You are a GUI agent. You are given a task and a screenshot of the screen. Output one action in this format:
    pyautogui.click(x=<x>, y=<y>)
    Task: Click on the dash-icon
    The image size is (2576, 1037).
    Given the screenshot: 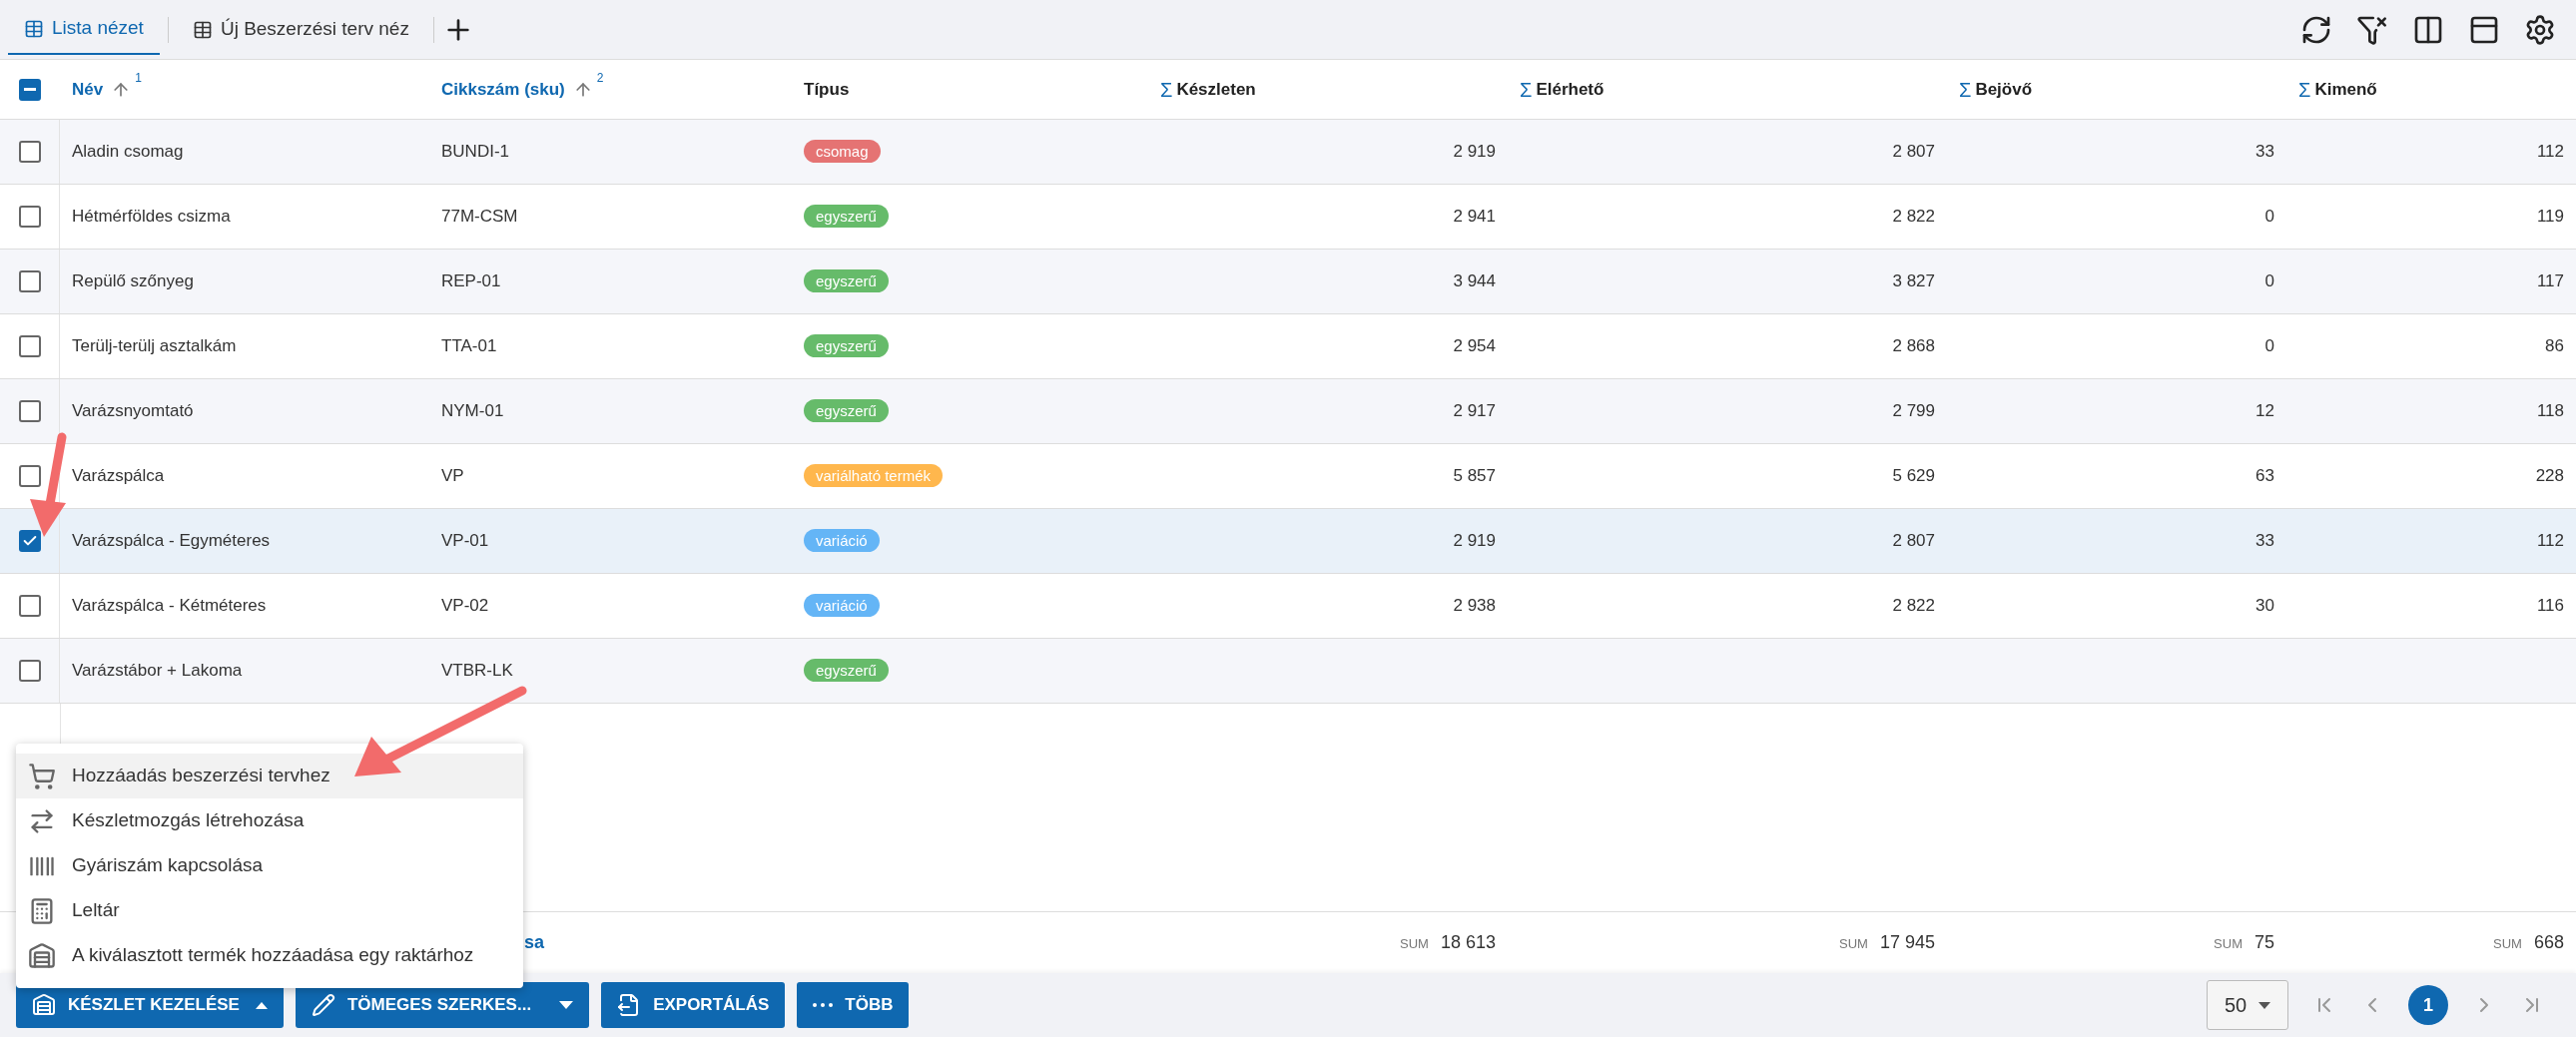 What is the action you would take?
    pyautogui.click(x=30, y=89)
    